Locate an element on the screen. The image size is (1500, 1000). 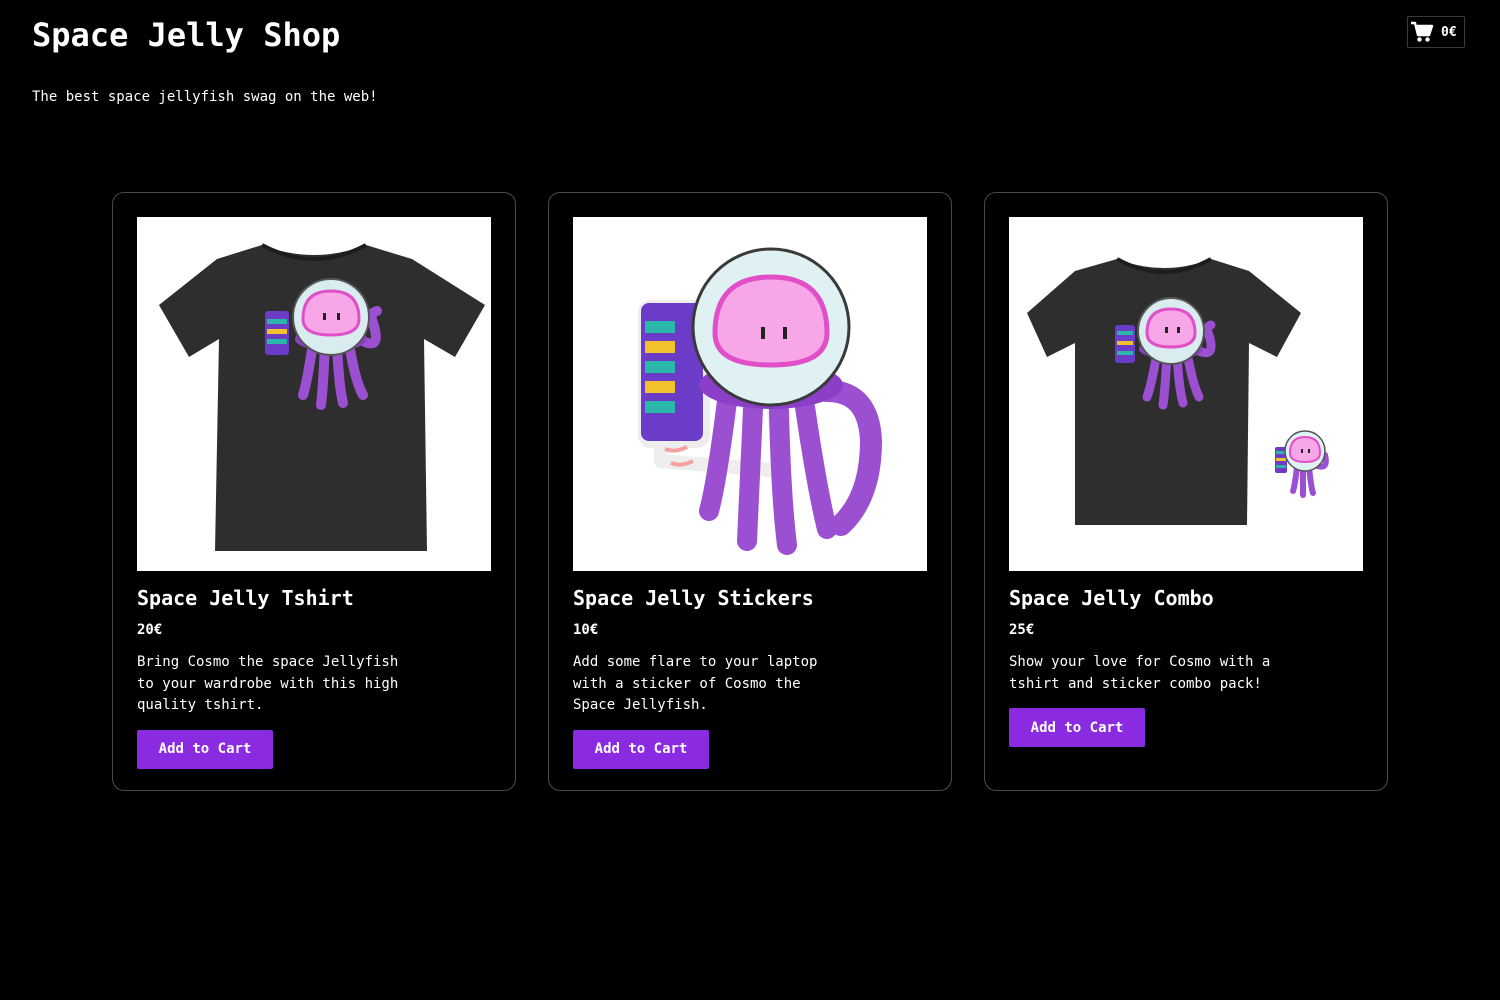
product-price: 20€ is located at coordinates (150, 630).